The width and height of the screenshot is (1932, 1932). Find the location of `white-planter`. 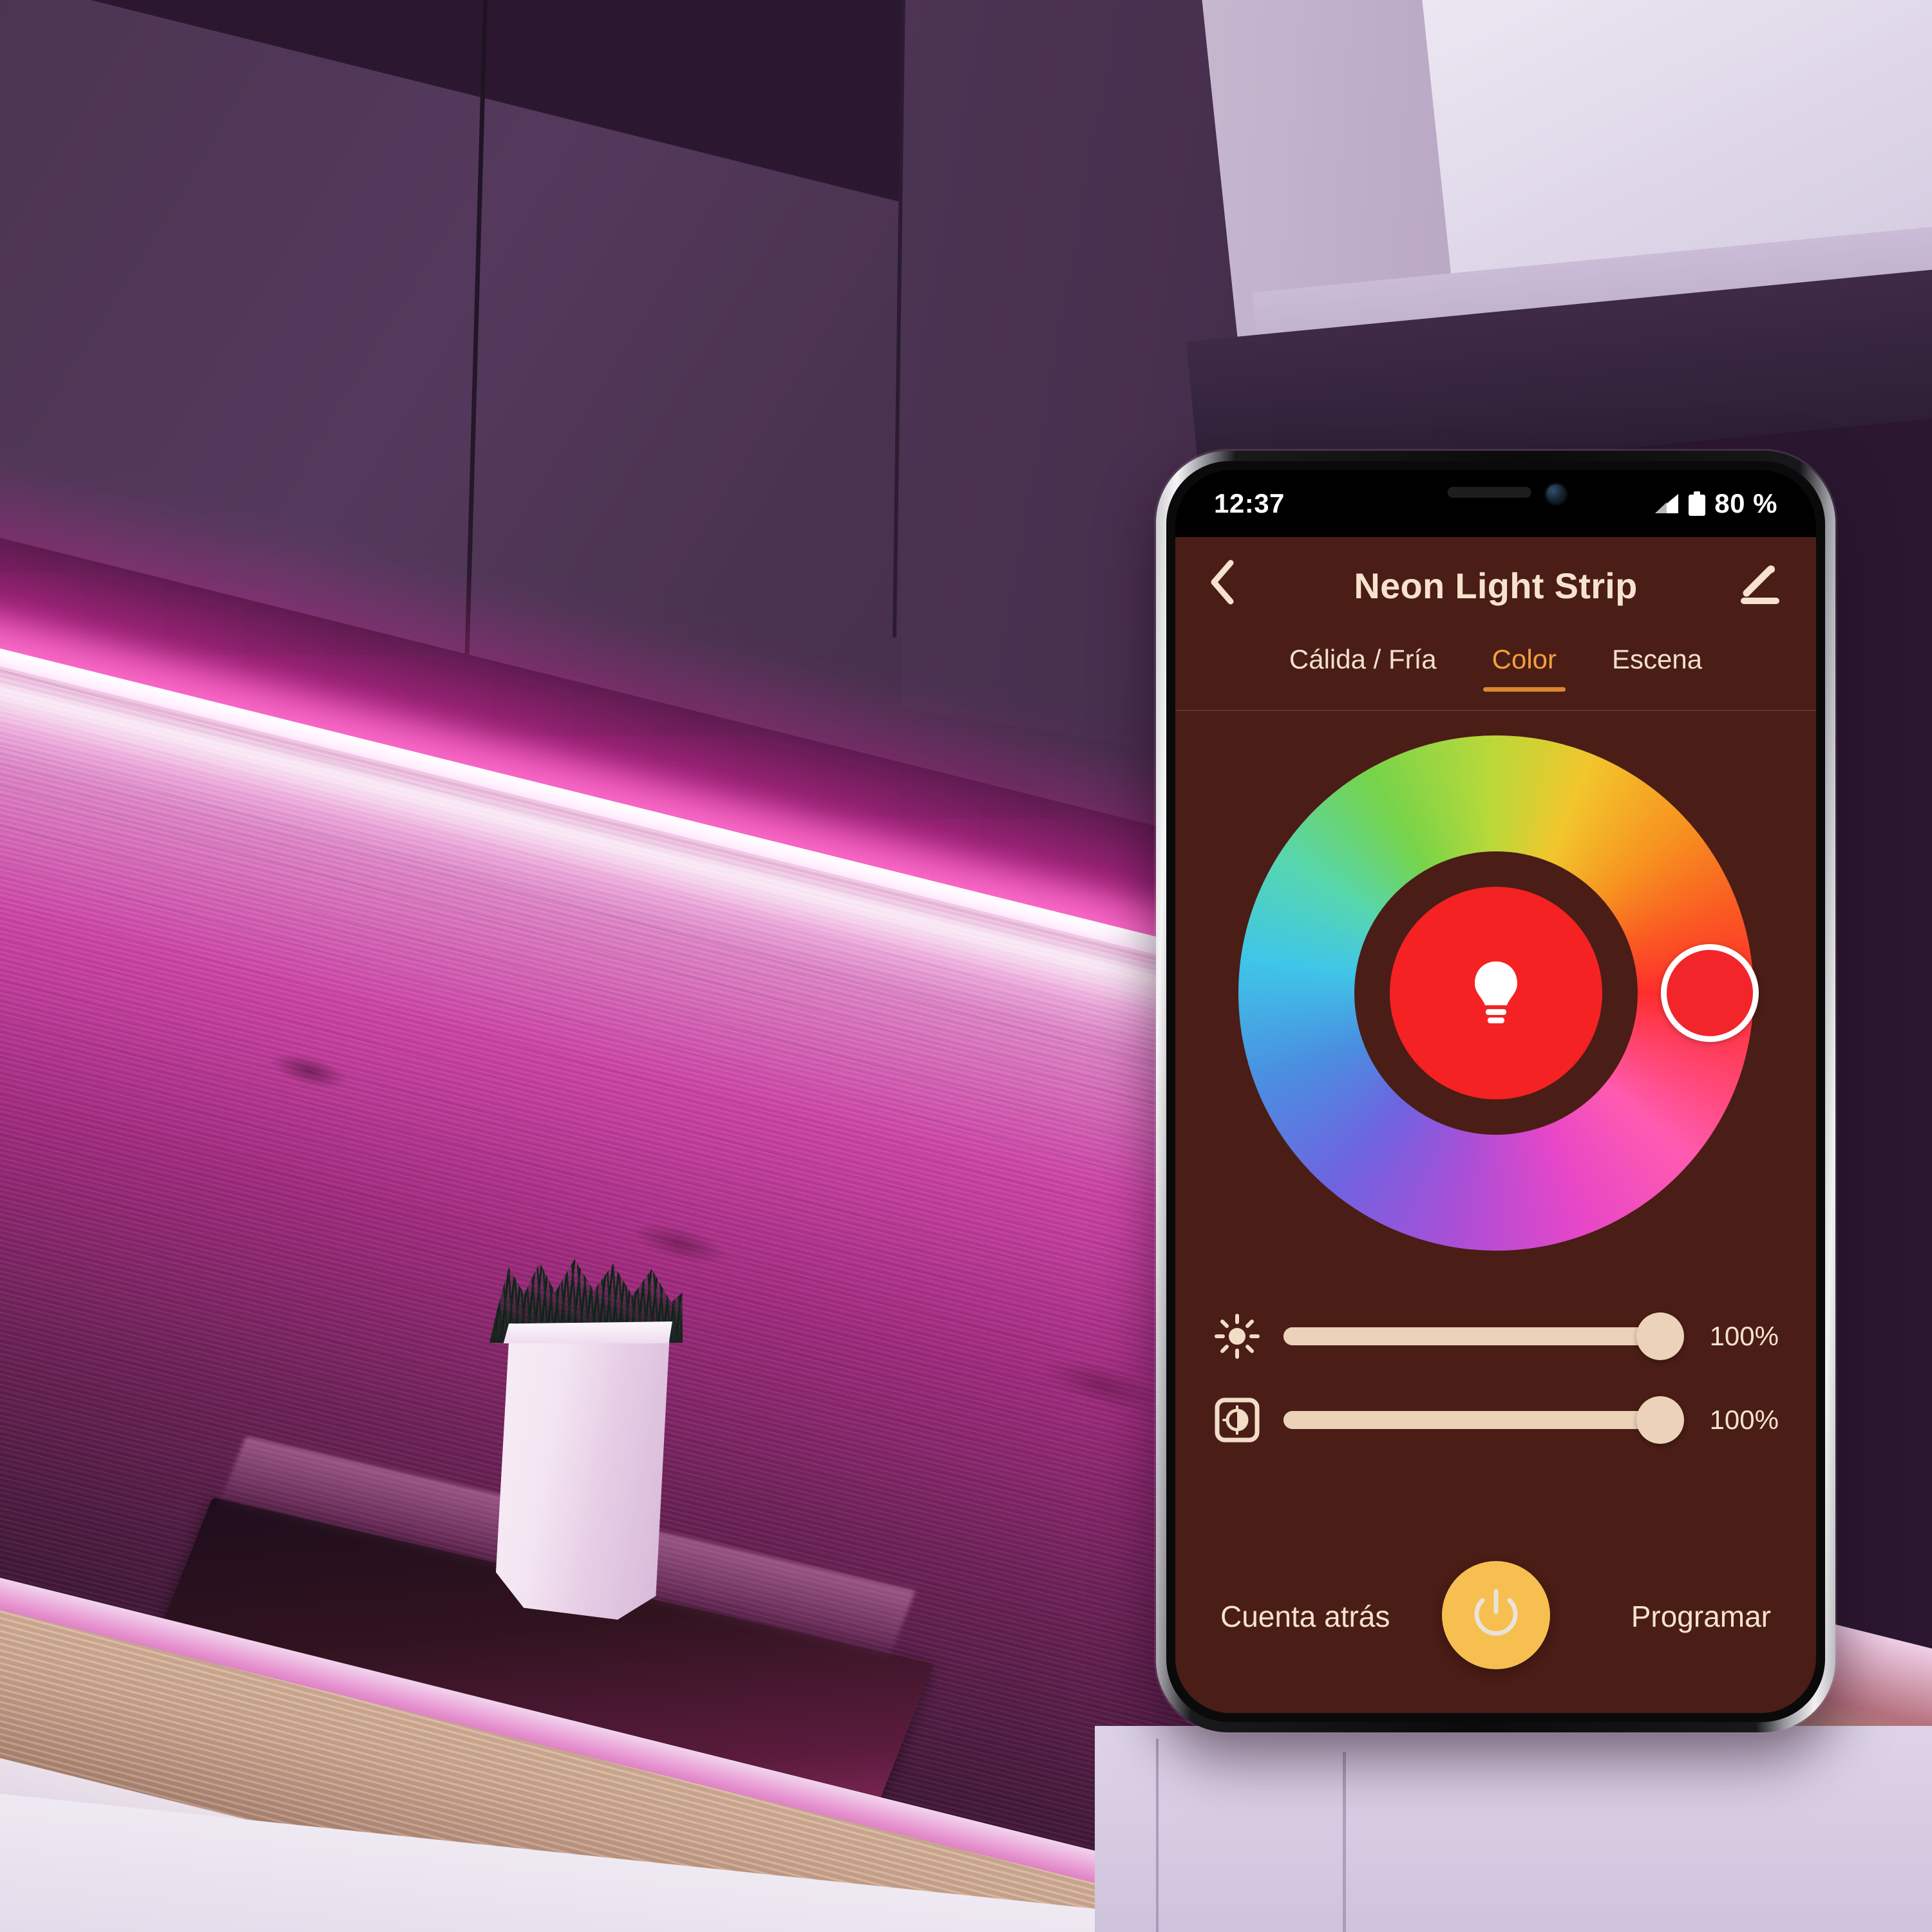

white-planter is located at coordinates (583, 1471).